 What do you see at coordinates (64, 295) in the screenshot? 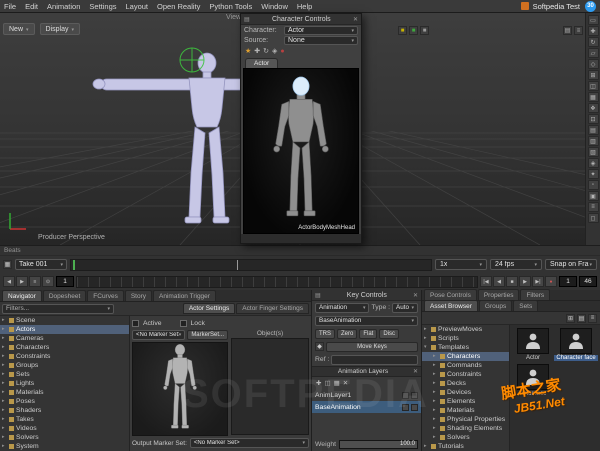
I see `navigator-tab: Dopesheet` at bounding box center [64, 295].